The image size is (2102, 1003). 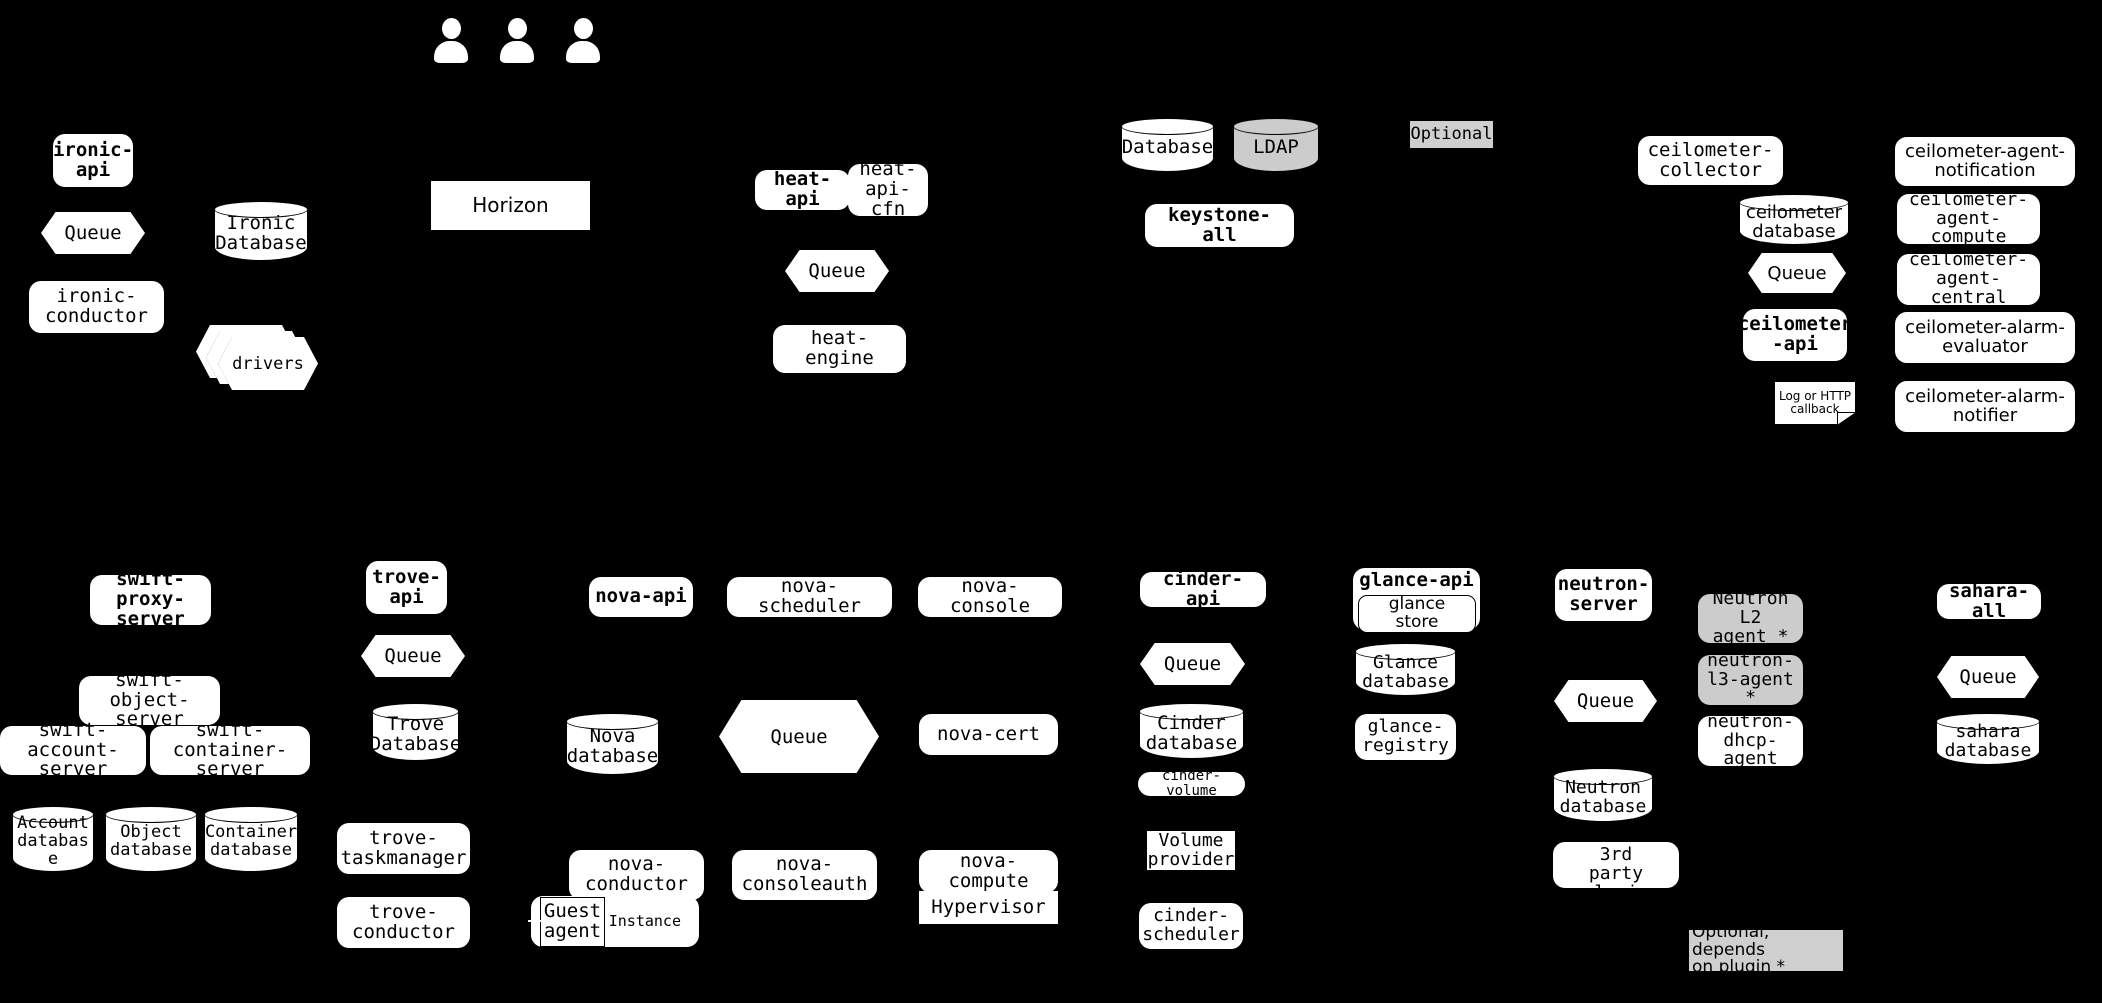 I want to click on ironic-database: Ironic Database, so click(x=261, y=231).